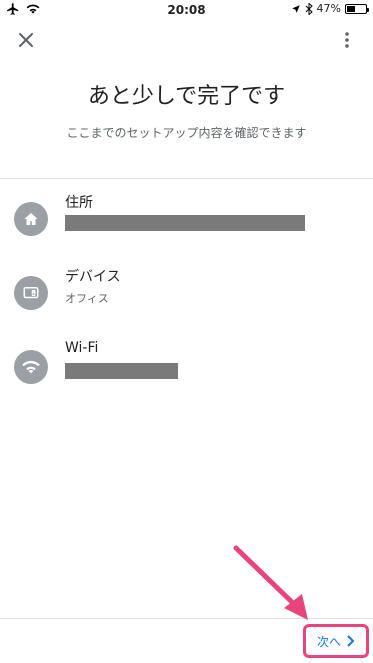 This screenshot has height=663, width=373. What do you see at coordinates (121, 371) in the screenshot?
I see `redacted-wifi-name` at bounding box center [121, 371].